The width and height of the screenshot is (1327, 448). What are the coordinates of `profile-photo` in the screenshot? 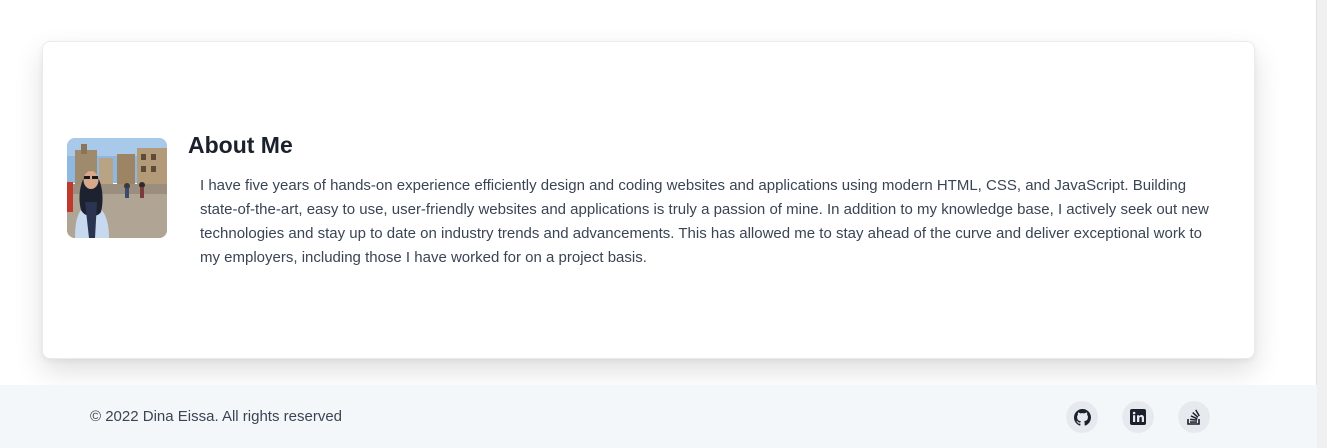 It's located at (117, 188).